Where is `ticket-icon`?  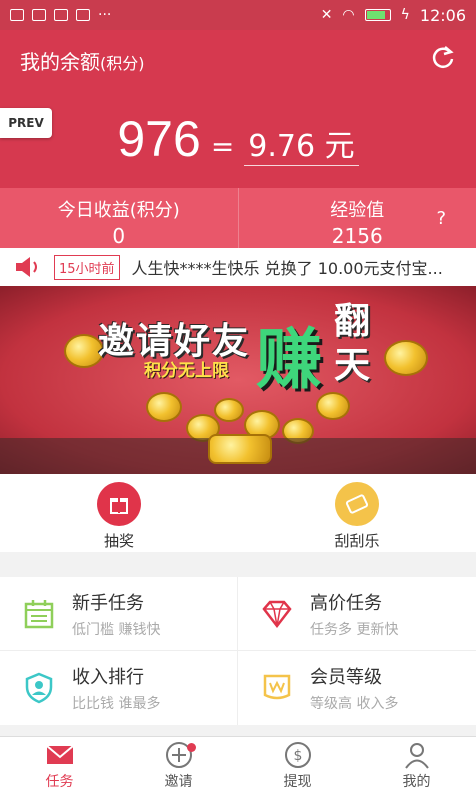 ticket-icon is located at coordinates (357, 504).